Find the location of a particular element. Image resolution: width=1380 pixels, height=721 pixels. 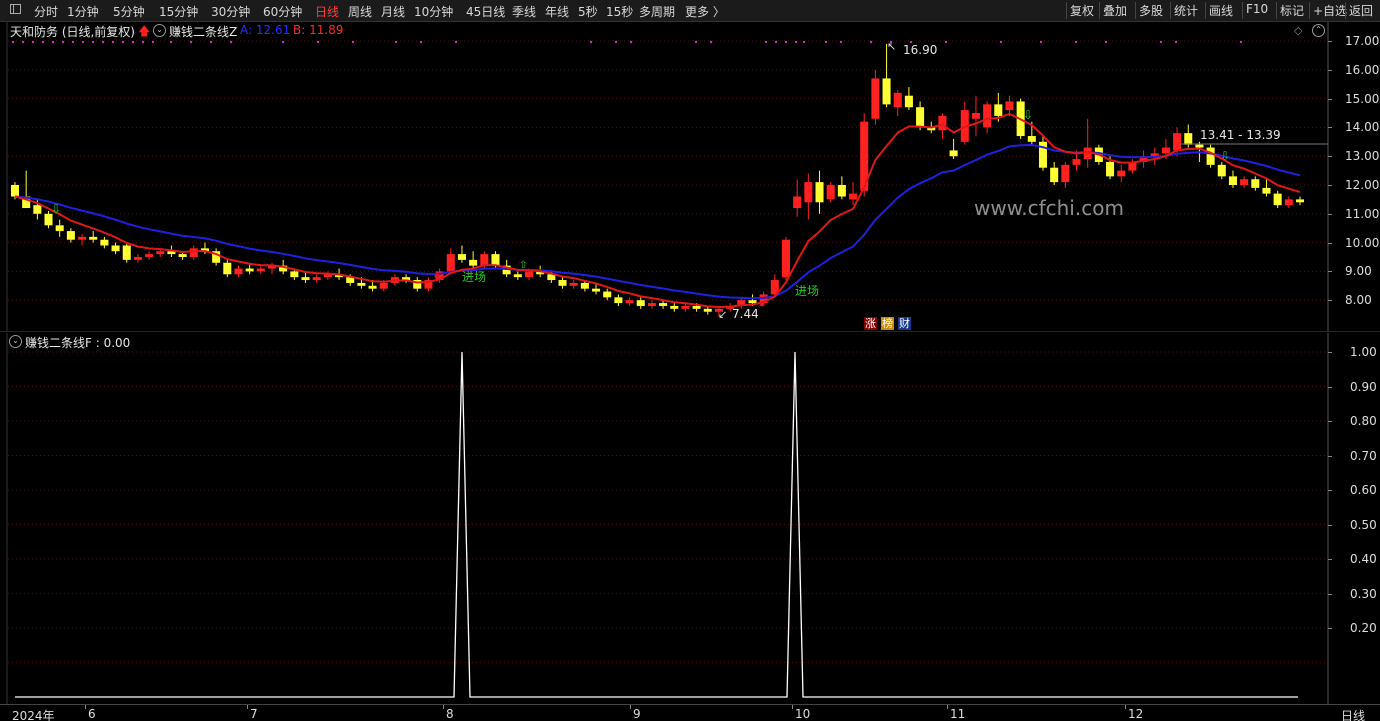

period-tab-0: 分时 is located at coordinates (46, 11).